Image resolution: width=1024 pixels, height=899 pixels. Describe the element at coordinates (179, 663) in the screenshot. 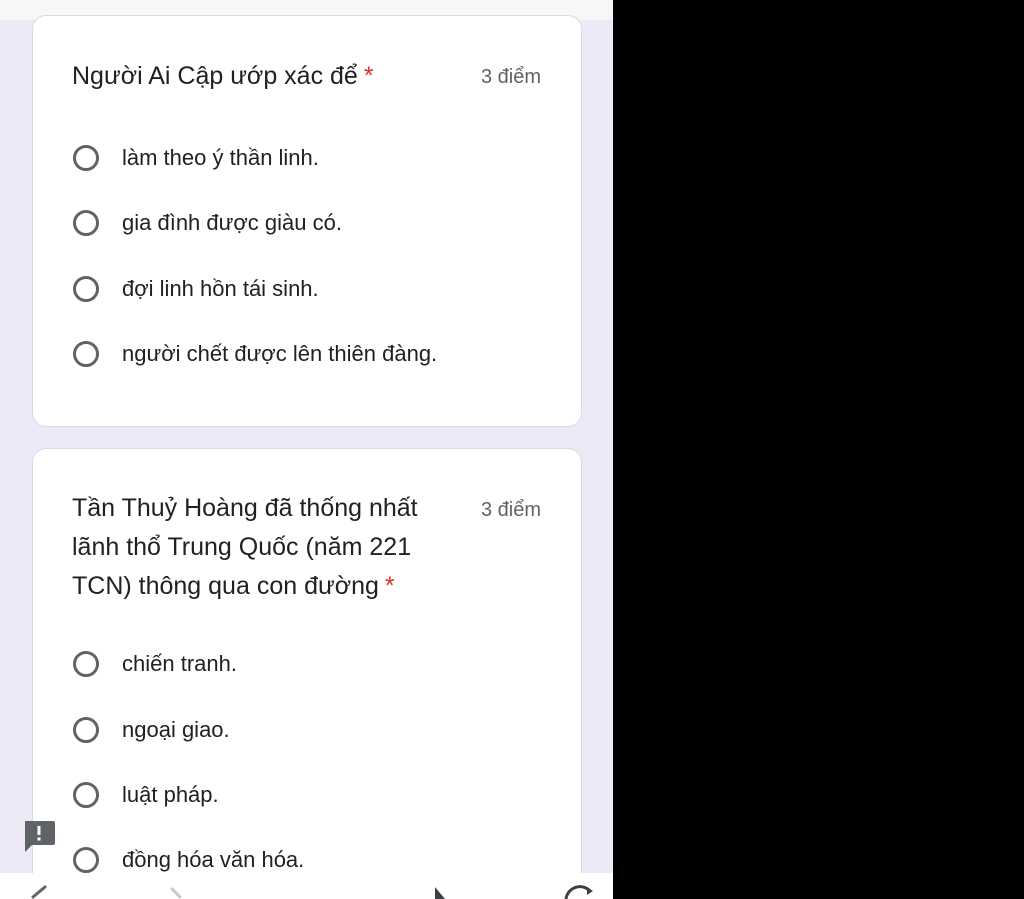

I see `option-label: chiến tranh.` at that location.